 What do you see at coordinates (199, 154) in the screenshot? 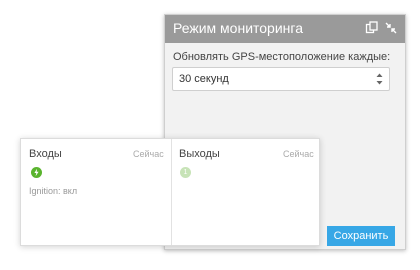
I see `outputs-title: Выходы` at bounding box center [199, 154].